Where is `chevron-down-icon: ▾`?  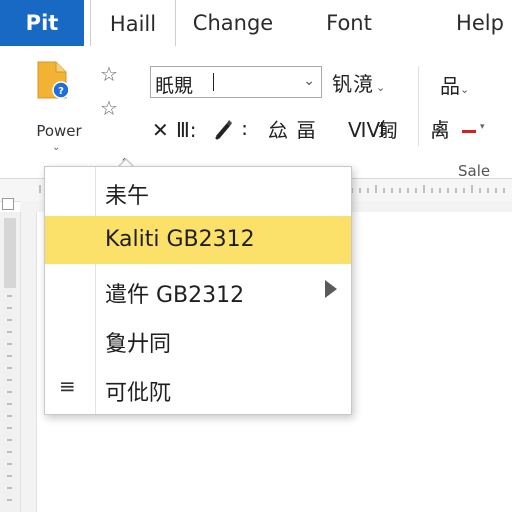 chevron-down-icon: ▾ is located at coordinates (482, 127).